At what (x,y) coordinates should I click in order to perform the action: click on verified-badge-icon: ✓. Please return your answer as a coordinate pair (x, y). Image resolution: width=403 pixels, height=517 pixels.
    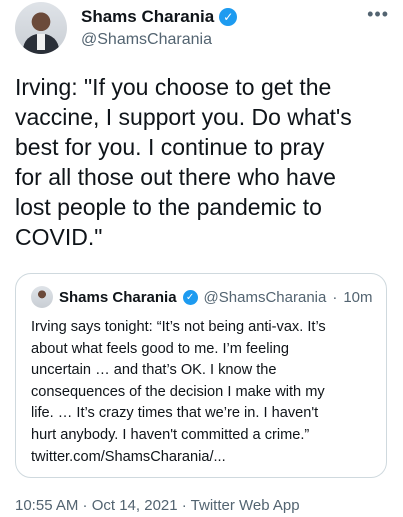
    Looking at the image, I should click on (228, 17).